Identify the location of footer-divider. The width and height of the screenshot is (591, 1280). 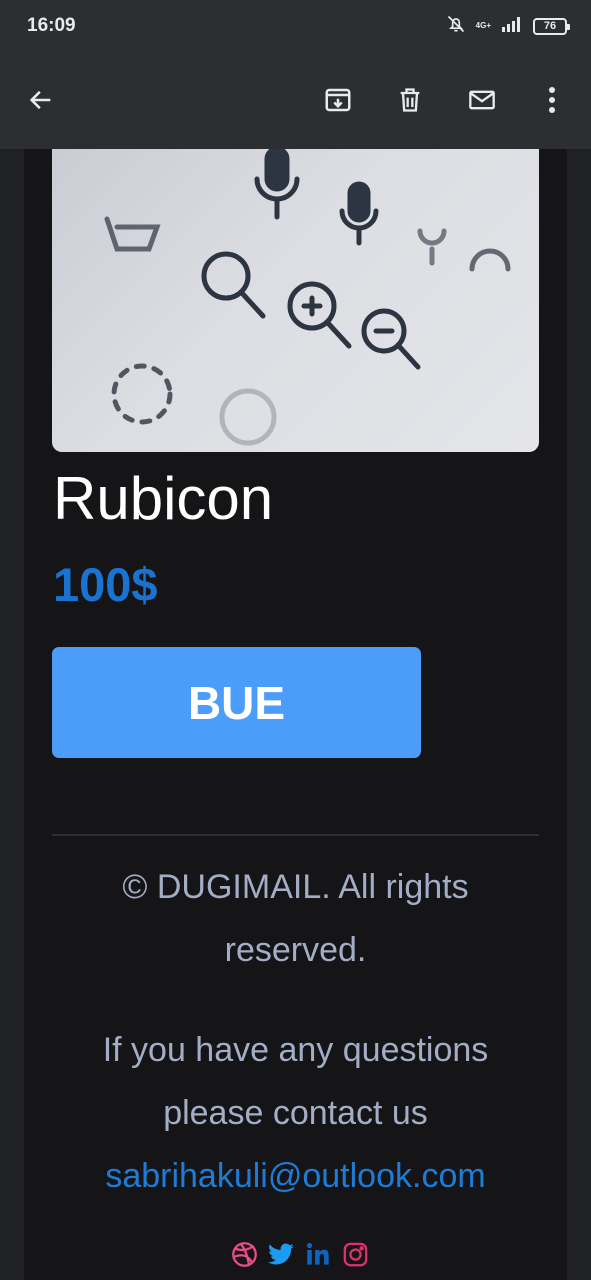
(295, 835).